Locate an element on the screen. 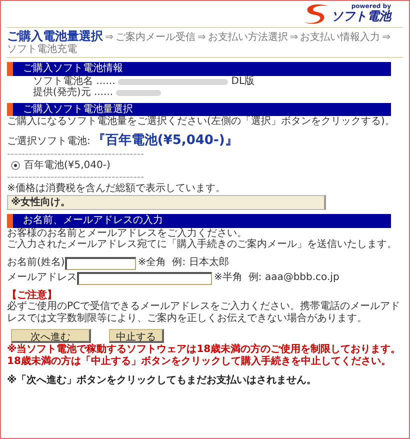 The width and height of the screenshot is (410, 439). field-example: 例: aaa@bbb.co.jp is located at coordinates (294, 278).